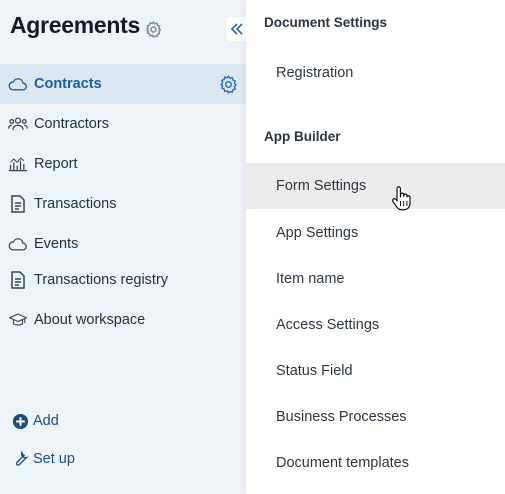 The image size is (505, 494). I want to click on wrench-icon, so click(20, 459).